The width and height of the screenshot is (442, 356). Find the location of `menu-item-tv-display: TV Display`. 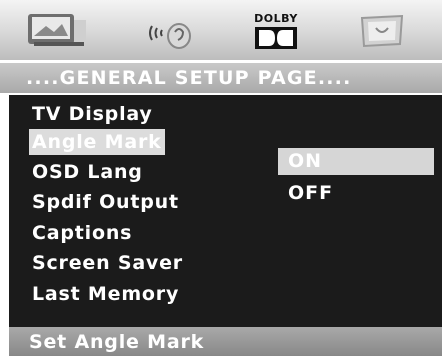

menu-item-tv-display: TV Display is located at coordinates (92, 114).